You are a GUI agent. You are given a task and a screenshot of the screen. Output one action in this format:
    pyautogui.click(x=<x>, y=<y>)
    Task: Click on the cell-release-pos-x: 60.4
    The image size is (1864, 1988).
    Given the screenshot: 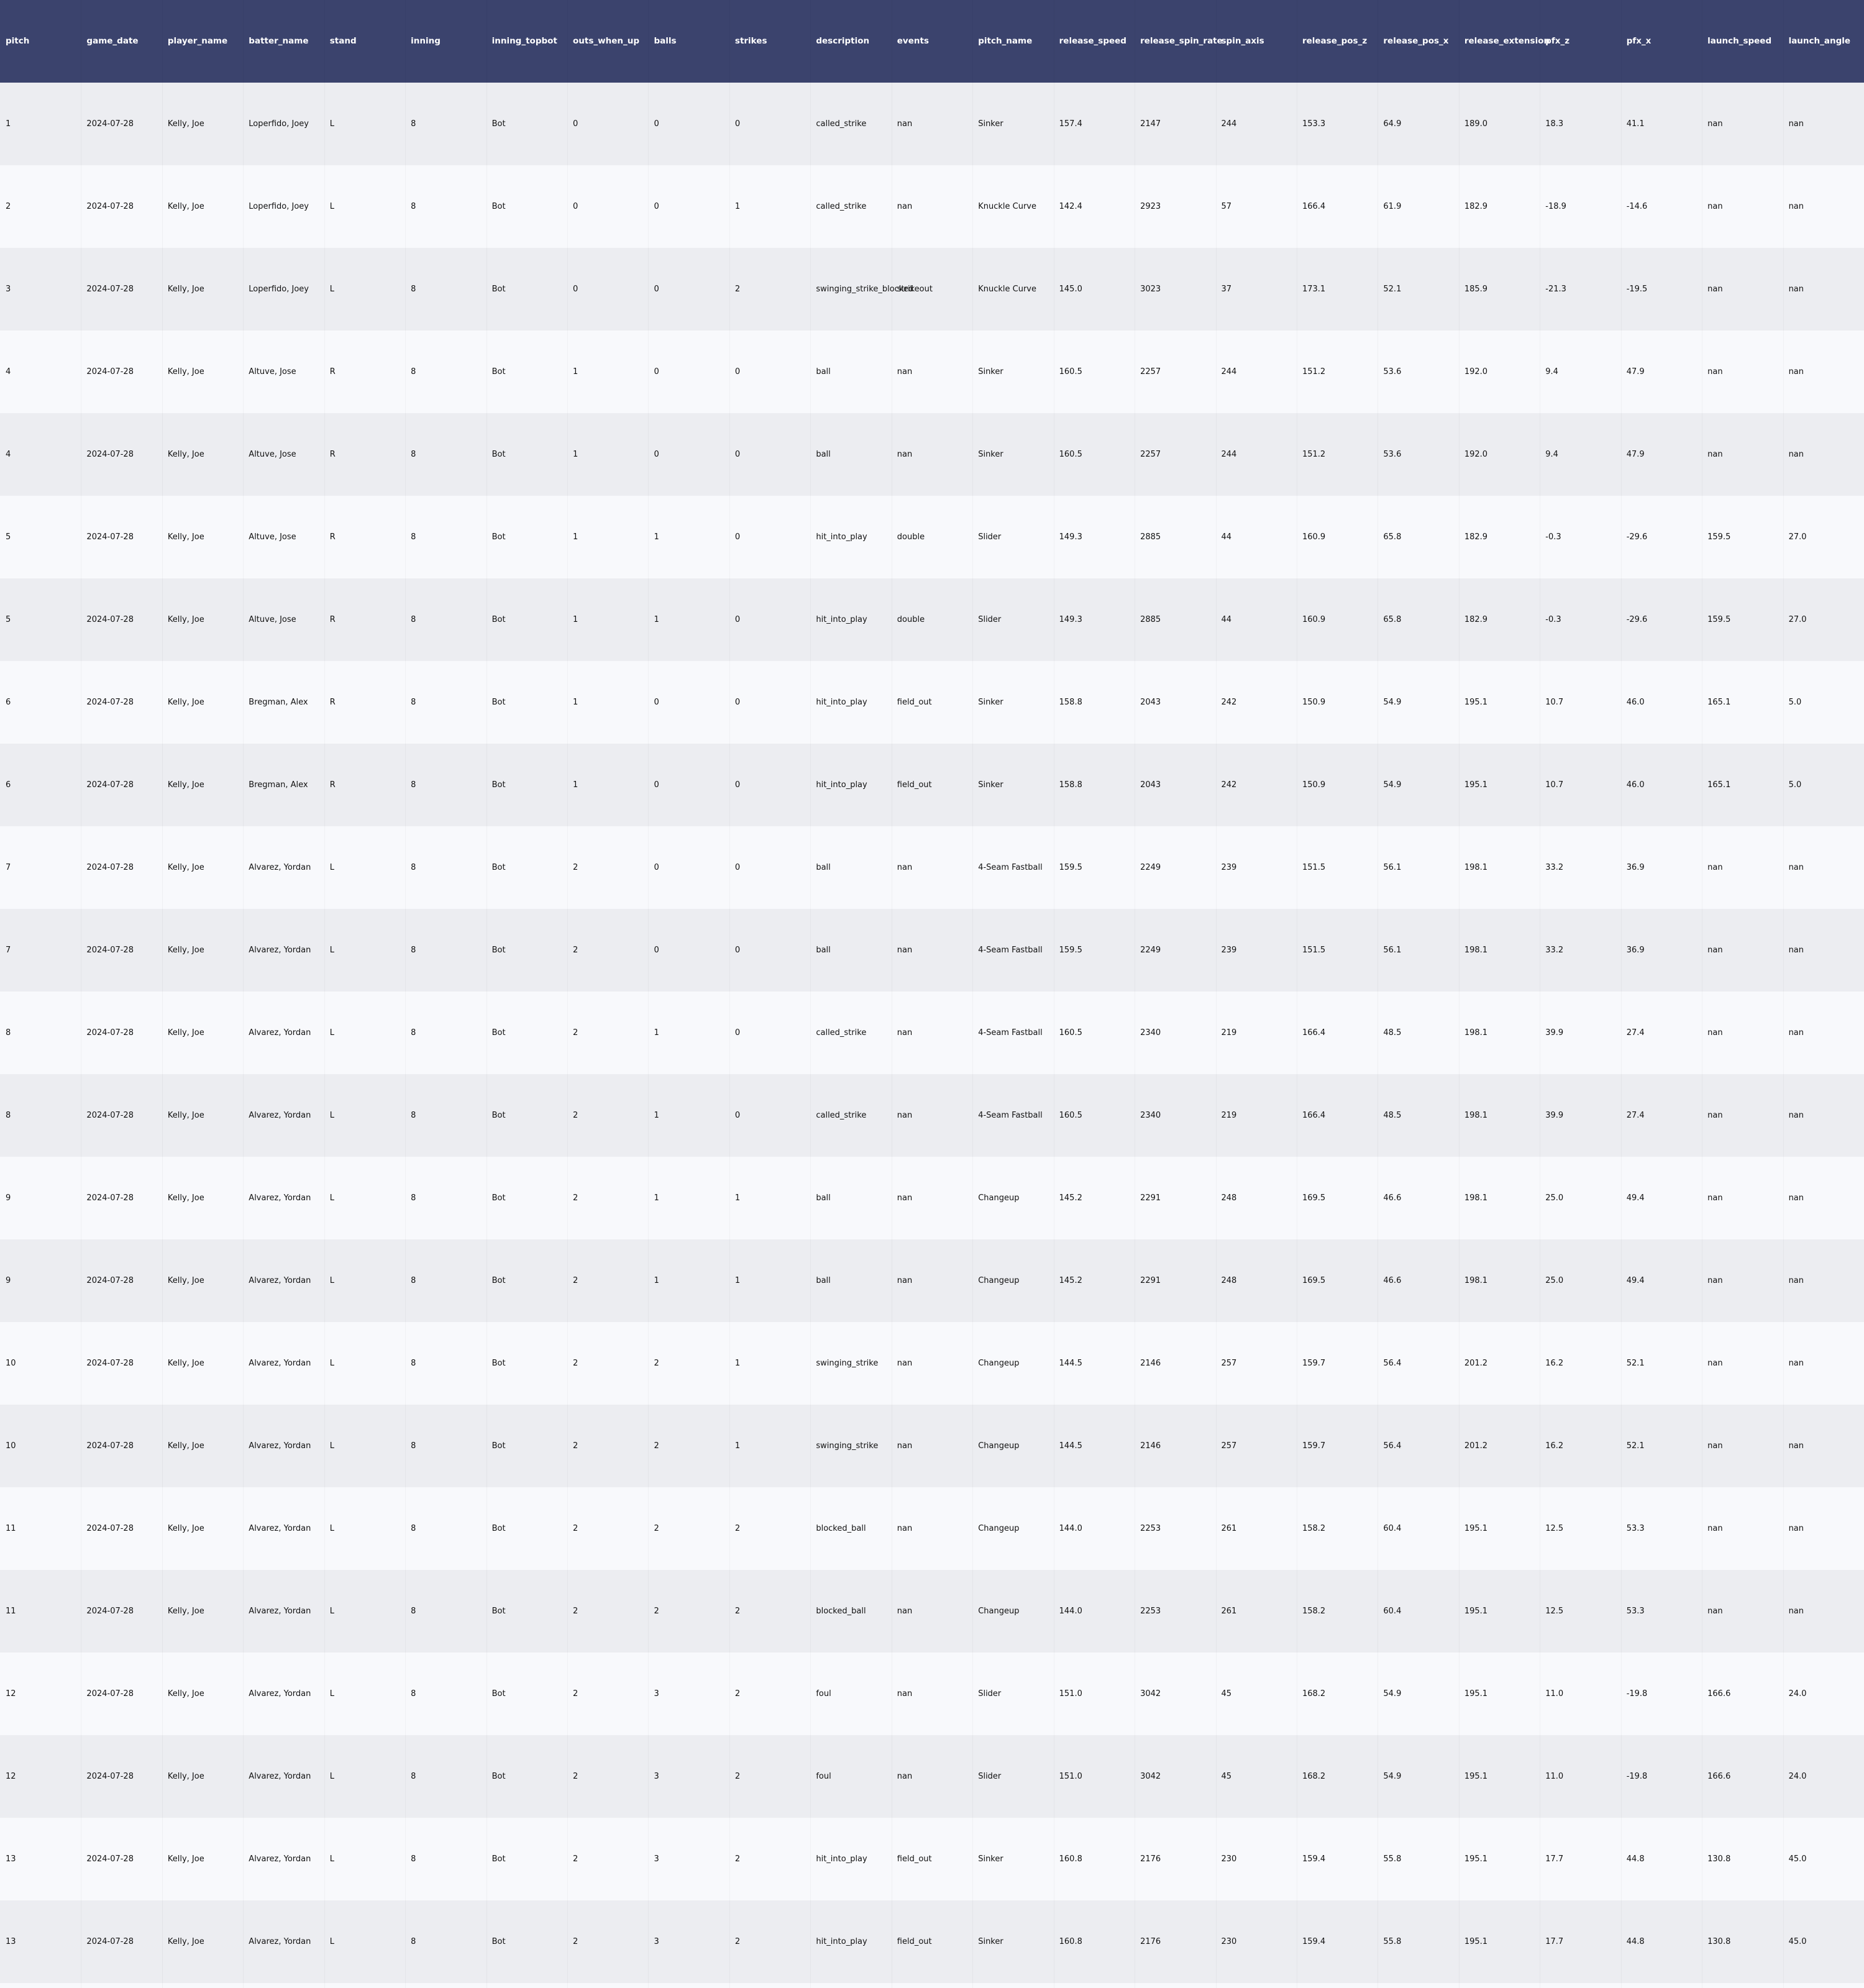 What is the action you would take?
    pyautogui.click(x=1392, y=1611)
    